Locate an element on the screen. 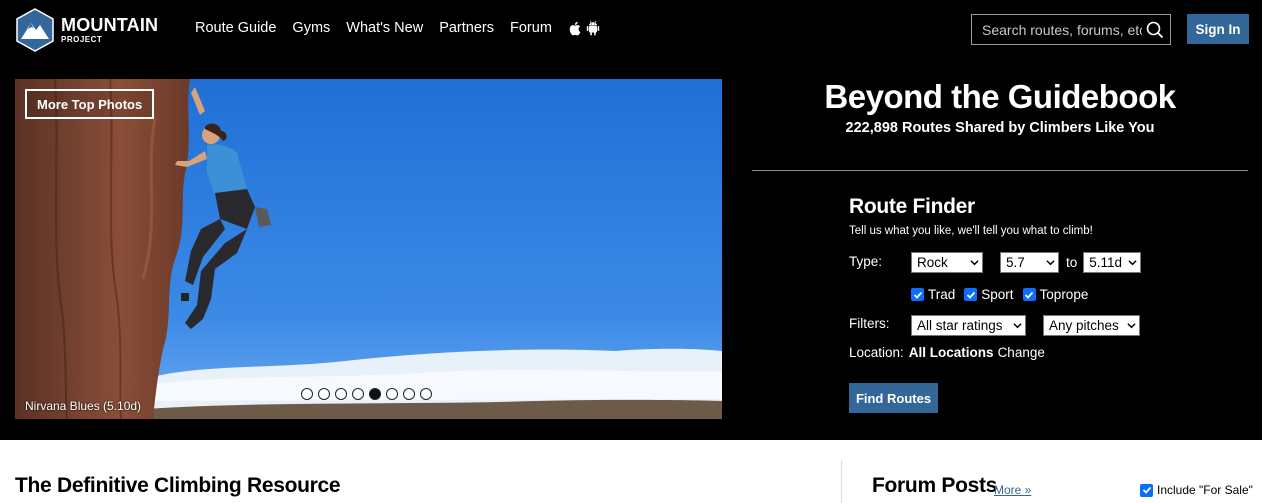  sport-label: Sport is located at coordinates (997, 294).